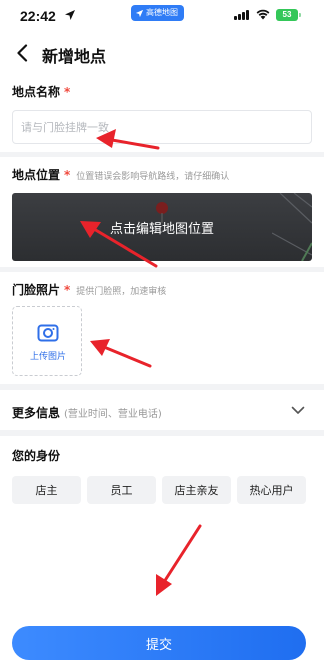 The height and width of the screenshot is (663, 324). What do you see at coordinates (121, 490) in the screenshot?
I see `identity-option-employee: 员工` at bounding box center [121, 490].